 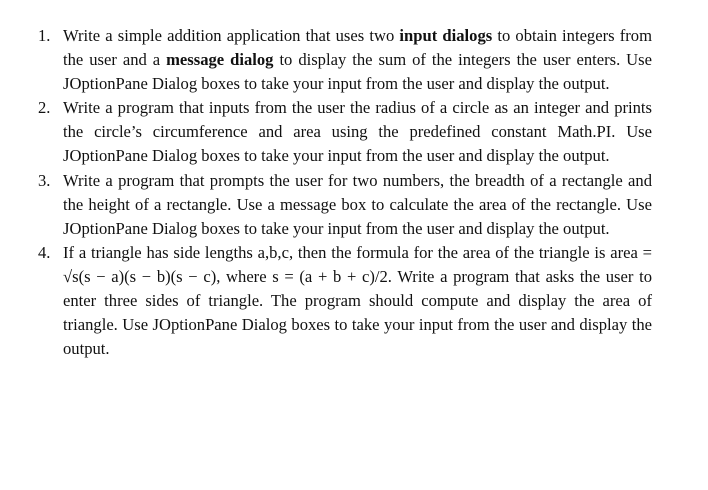 What do you see at coordinates (446, 35) in the screenshot?
I see `bold-term-input-dialogs: input dialogs` at bounding box center [446, 35].